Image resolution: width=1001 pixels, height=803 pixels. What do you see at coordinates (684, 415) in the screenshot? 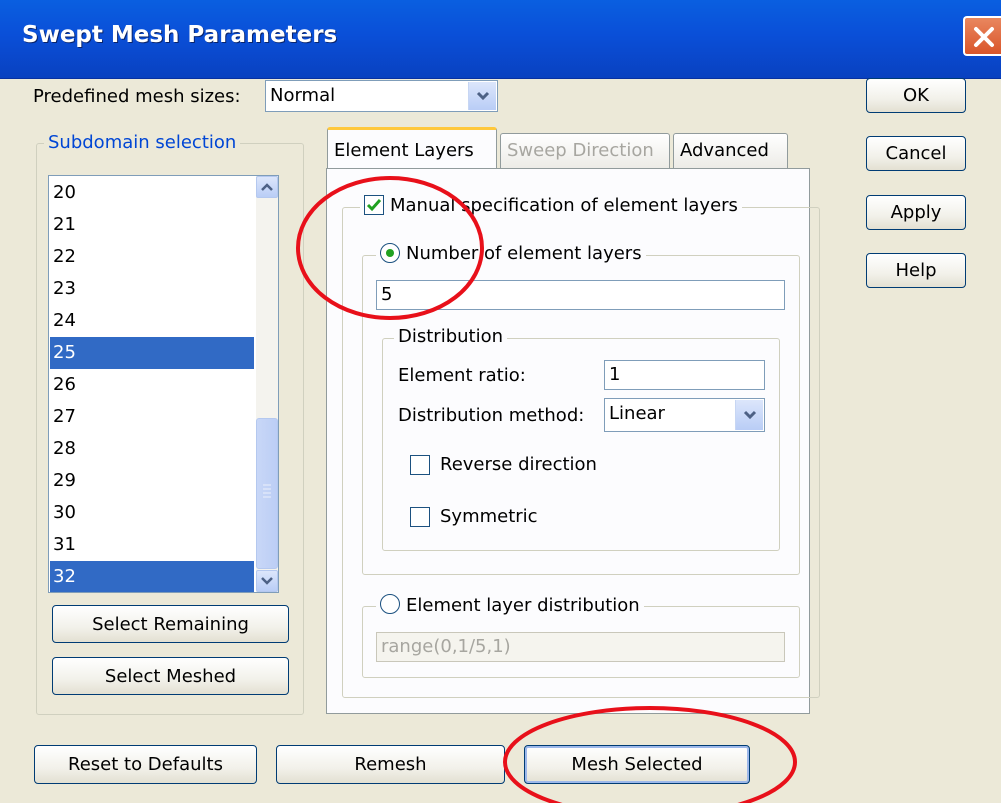
I see `distribution-method-select: Linear` at bounding box center [684, 415].